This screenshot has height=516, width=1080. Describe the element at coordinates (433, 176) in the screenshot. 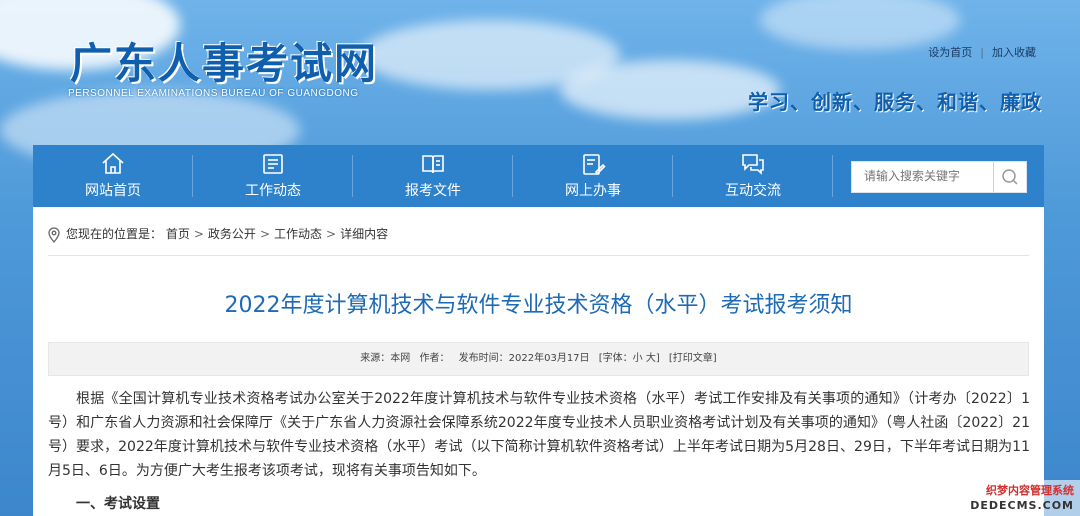

I see `nav-item-documents: 报考文件` at that location.